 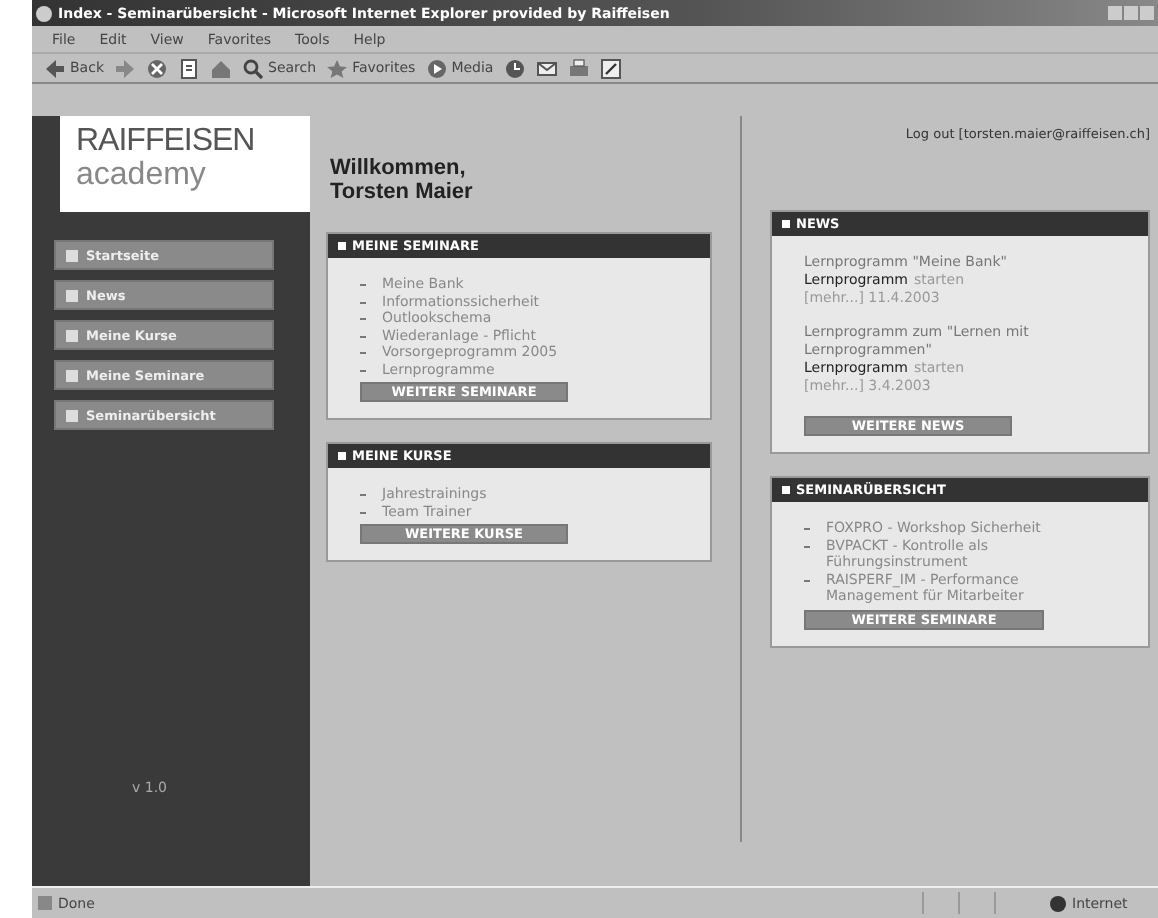 I want to click on star-icon, so click(x=337, y=68).